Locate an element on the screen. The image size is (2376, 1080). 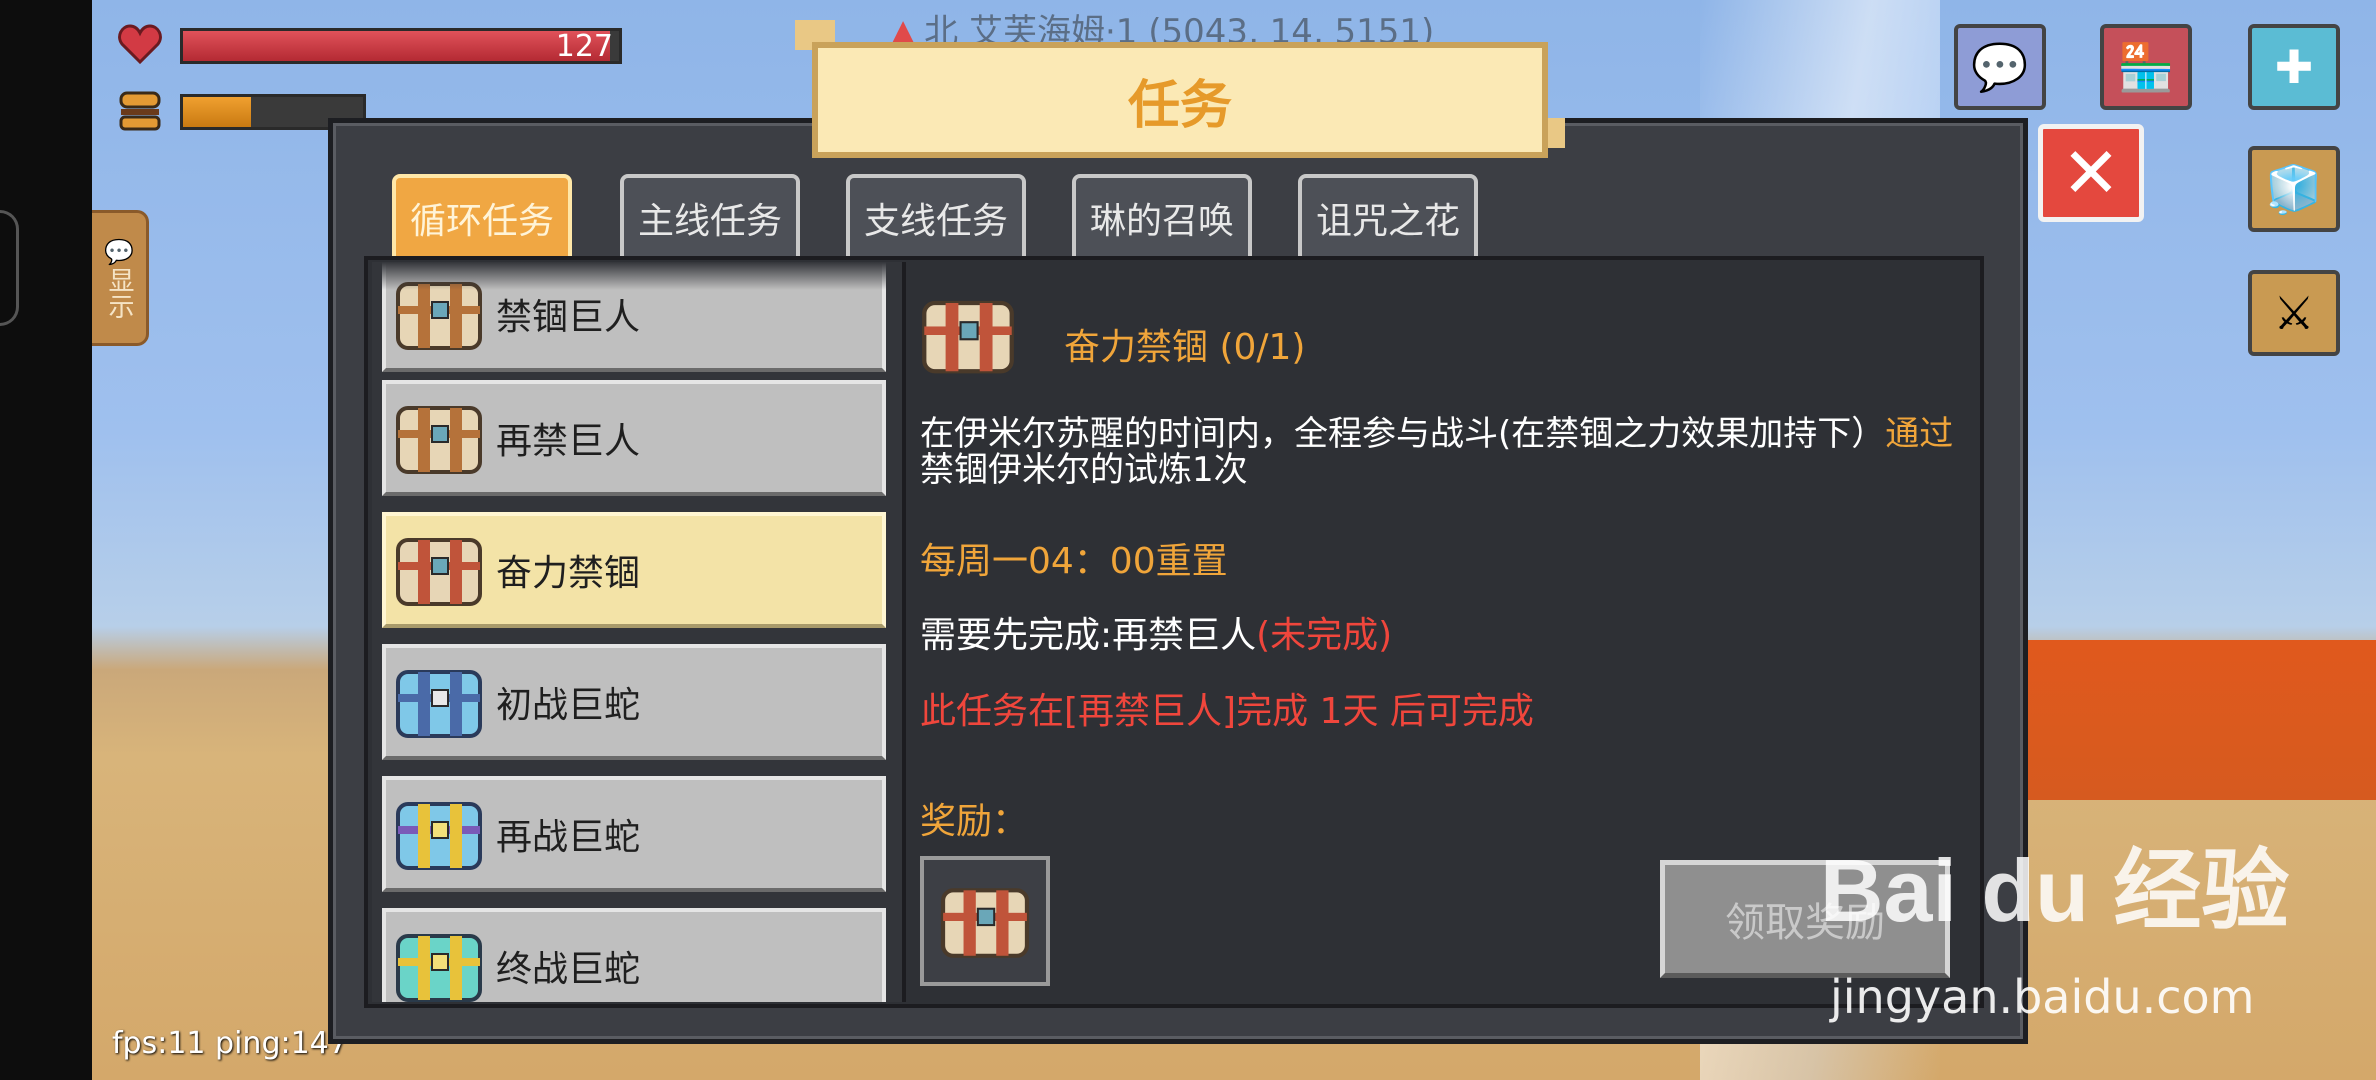
tab-side-quests: 支线任务 is located at coordinates (936, 216).